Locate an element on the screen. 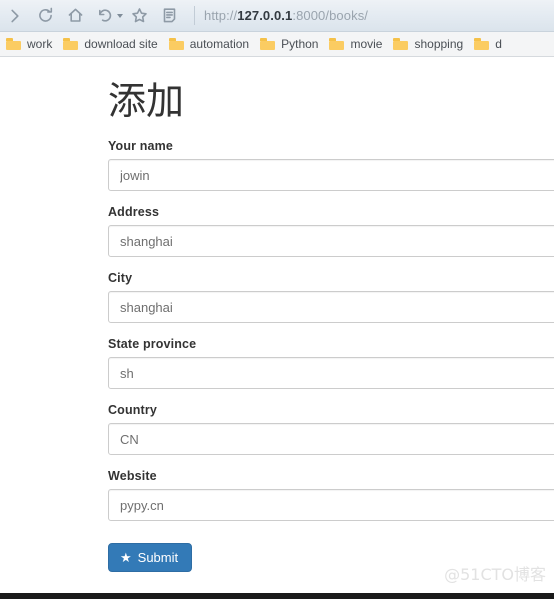 The image size is (554, 600). bookmark-item: shopping is located at coordinates (431, 44).